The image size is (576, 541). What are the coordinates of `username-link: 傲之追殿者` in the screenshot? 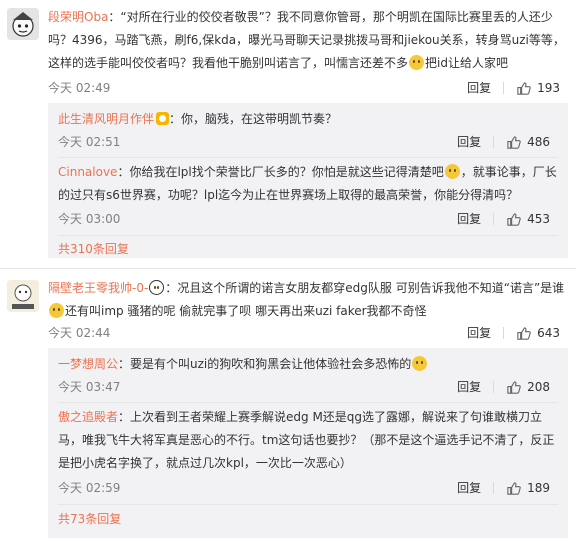 It's located at (88, 417).